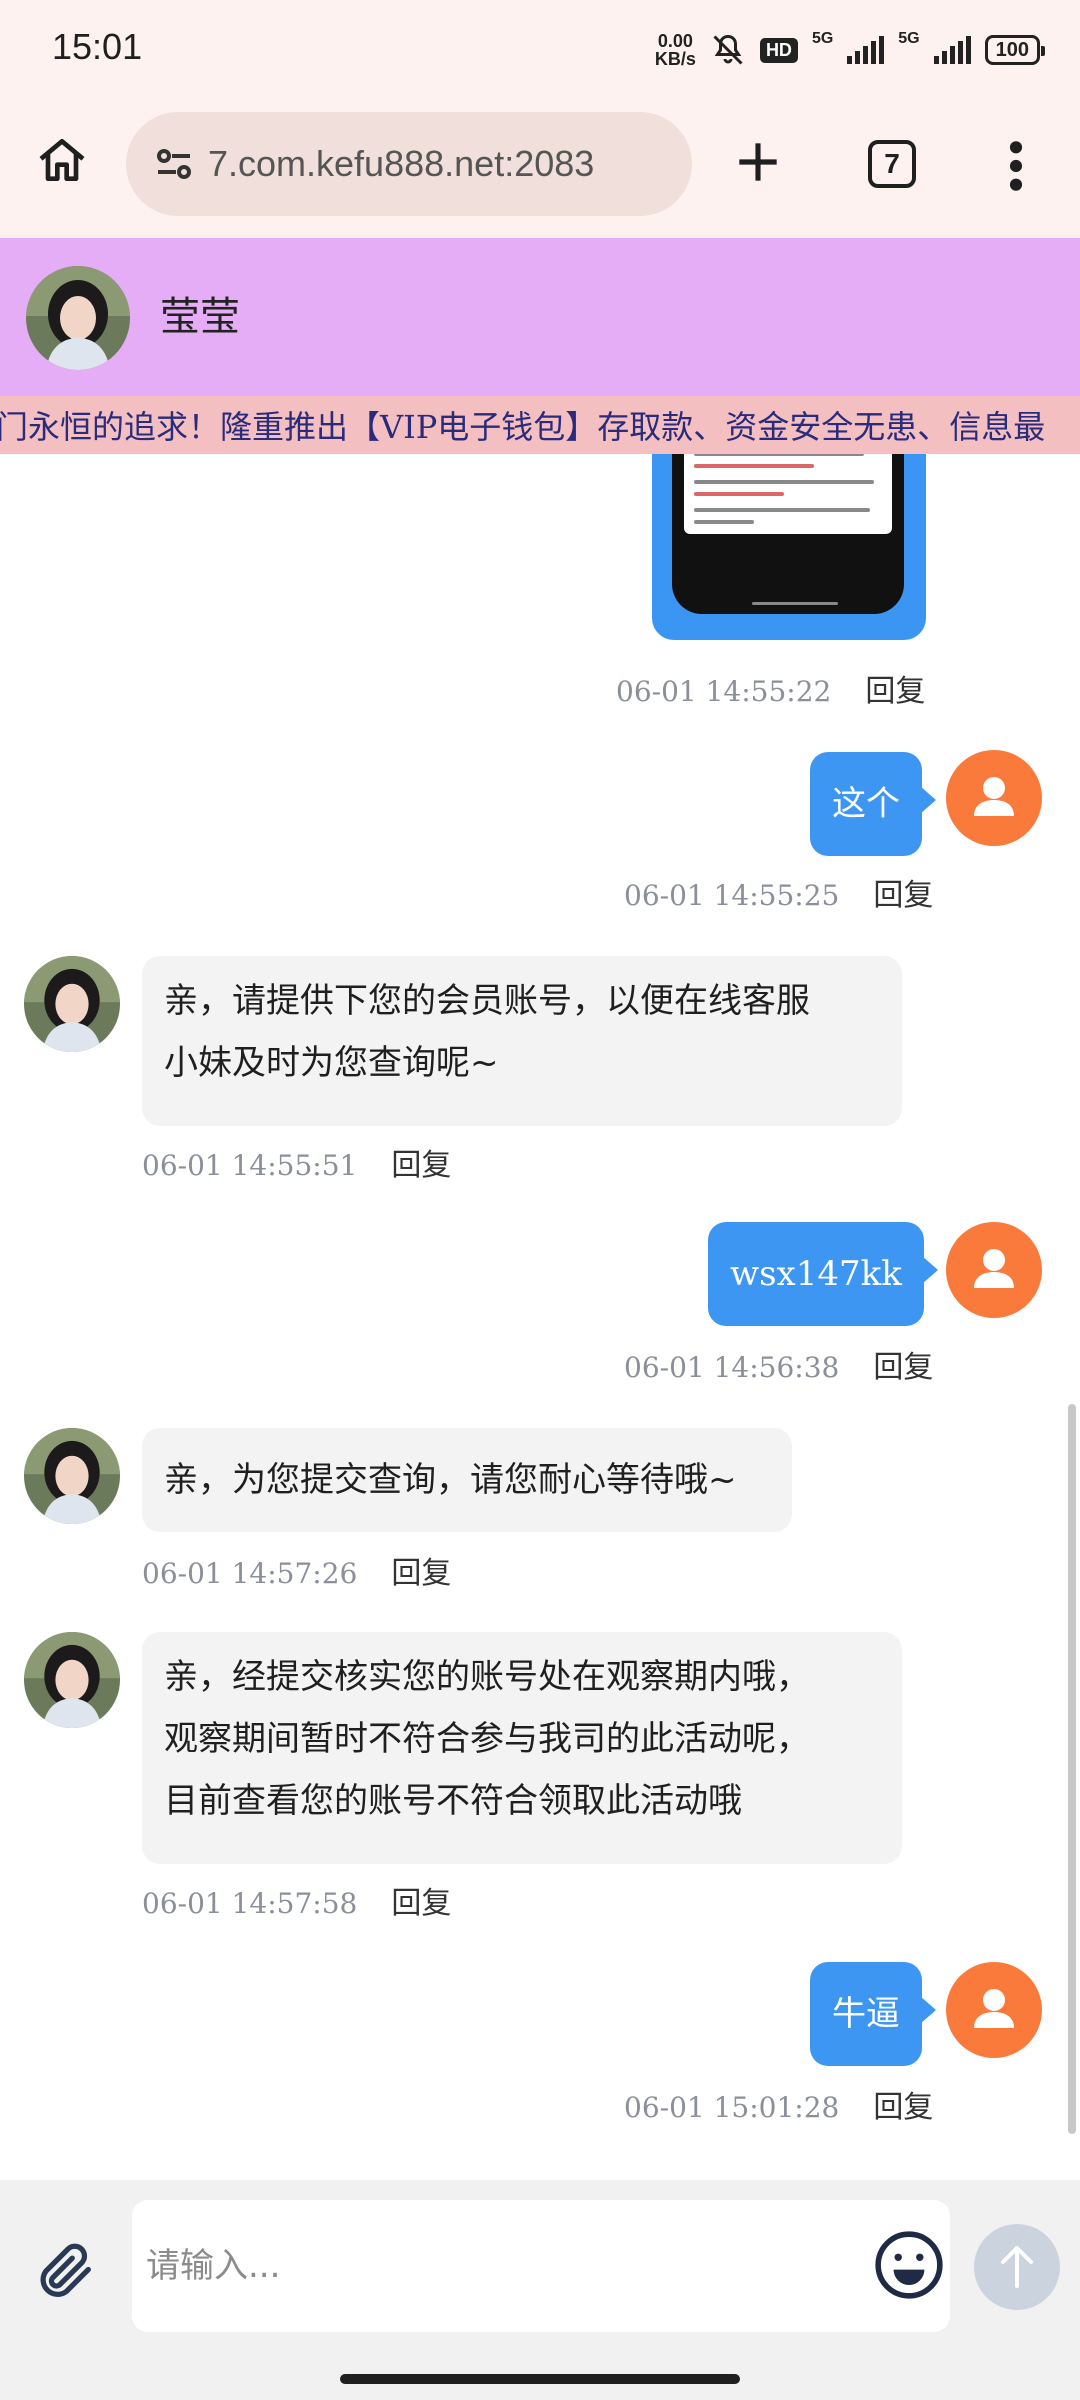 Image resolution: width=1080 pixels, height=2400 pixels. I want to click on message-meta: 06-01 14:55:51 回复, so click(296, 1162).